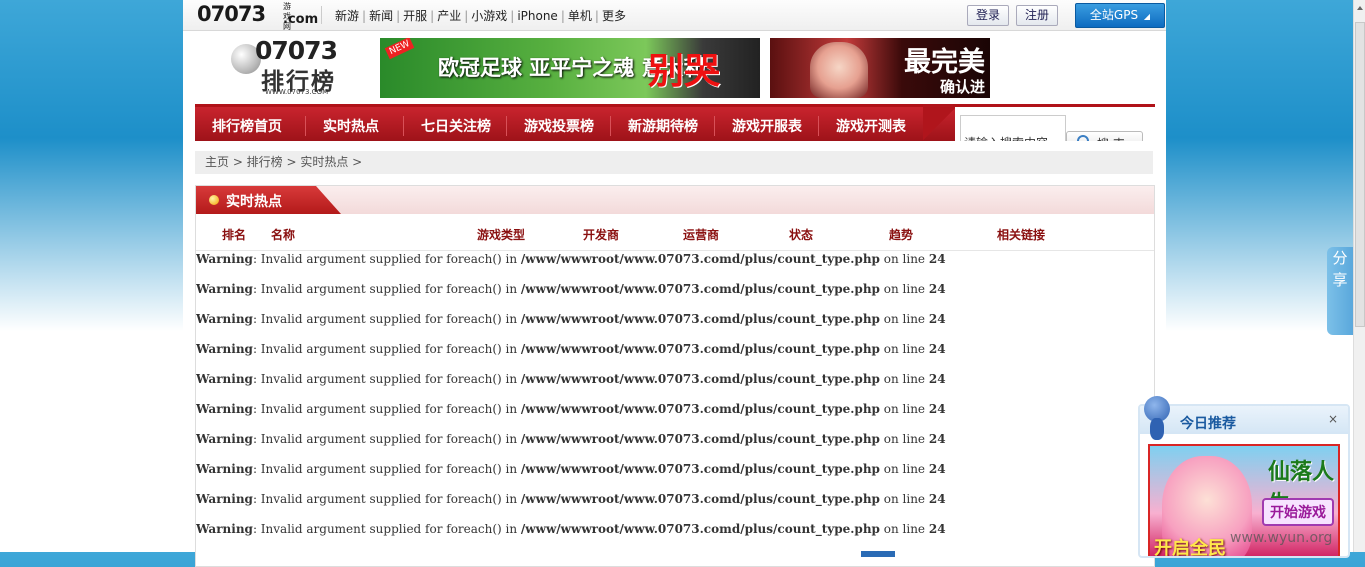  I want to click on main-nav-item: 游戏开测表, so click(871, 126).